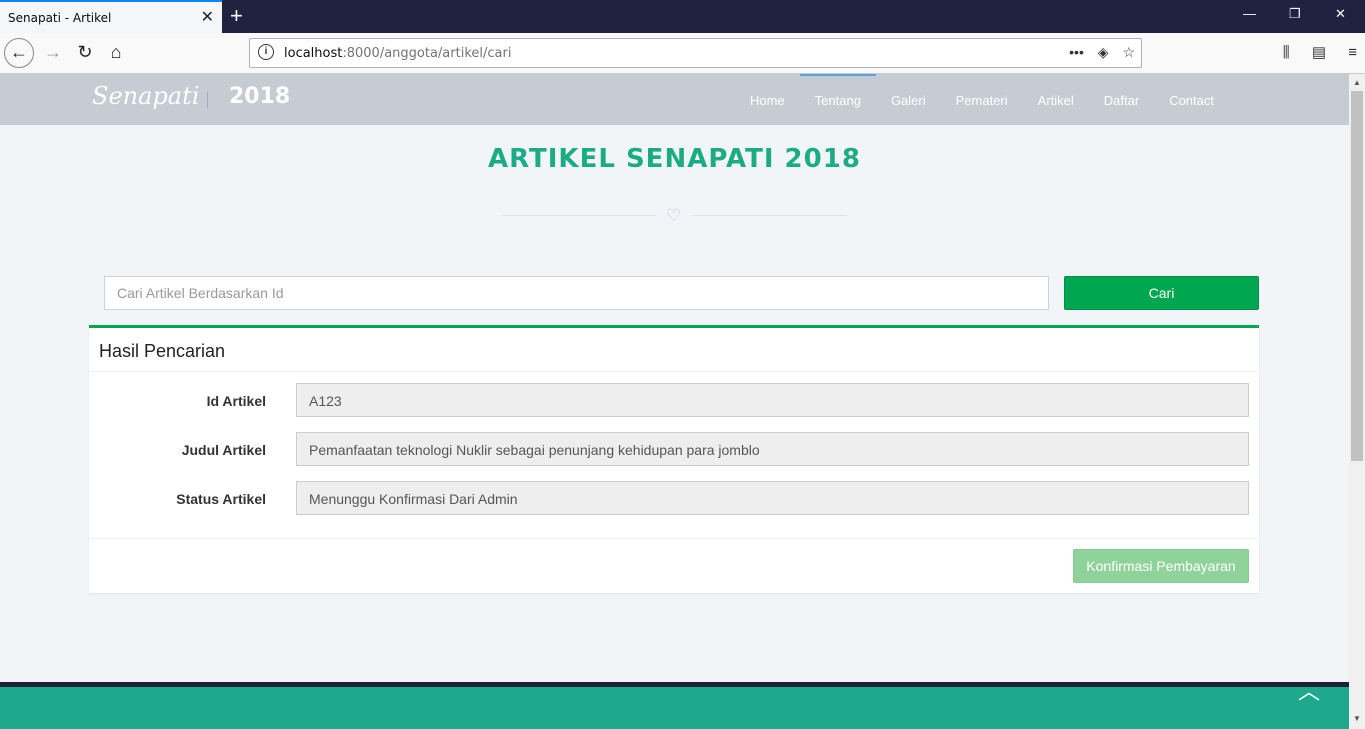 The height and width of the screenshot is (729, 1365). What do you see at coordinates (427, 53) in the screenshot?
I see `url-path: :8000/anggota/artikel/cari` at bounding box center [427, 53].